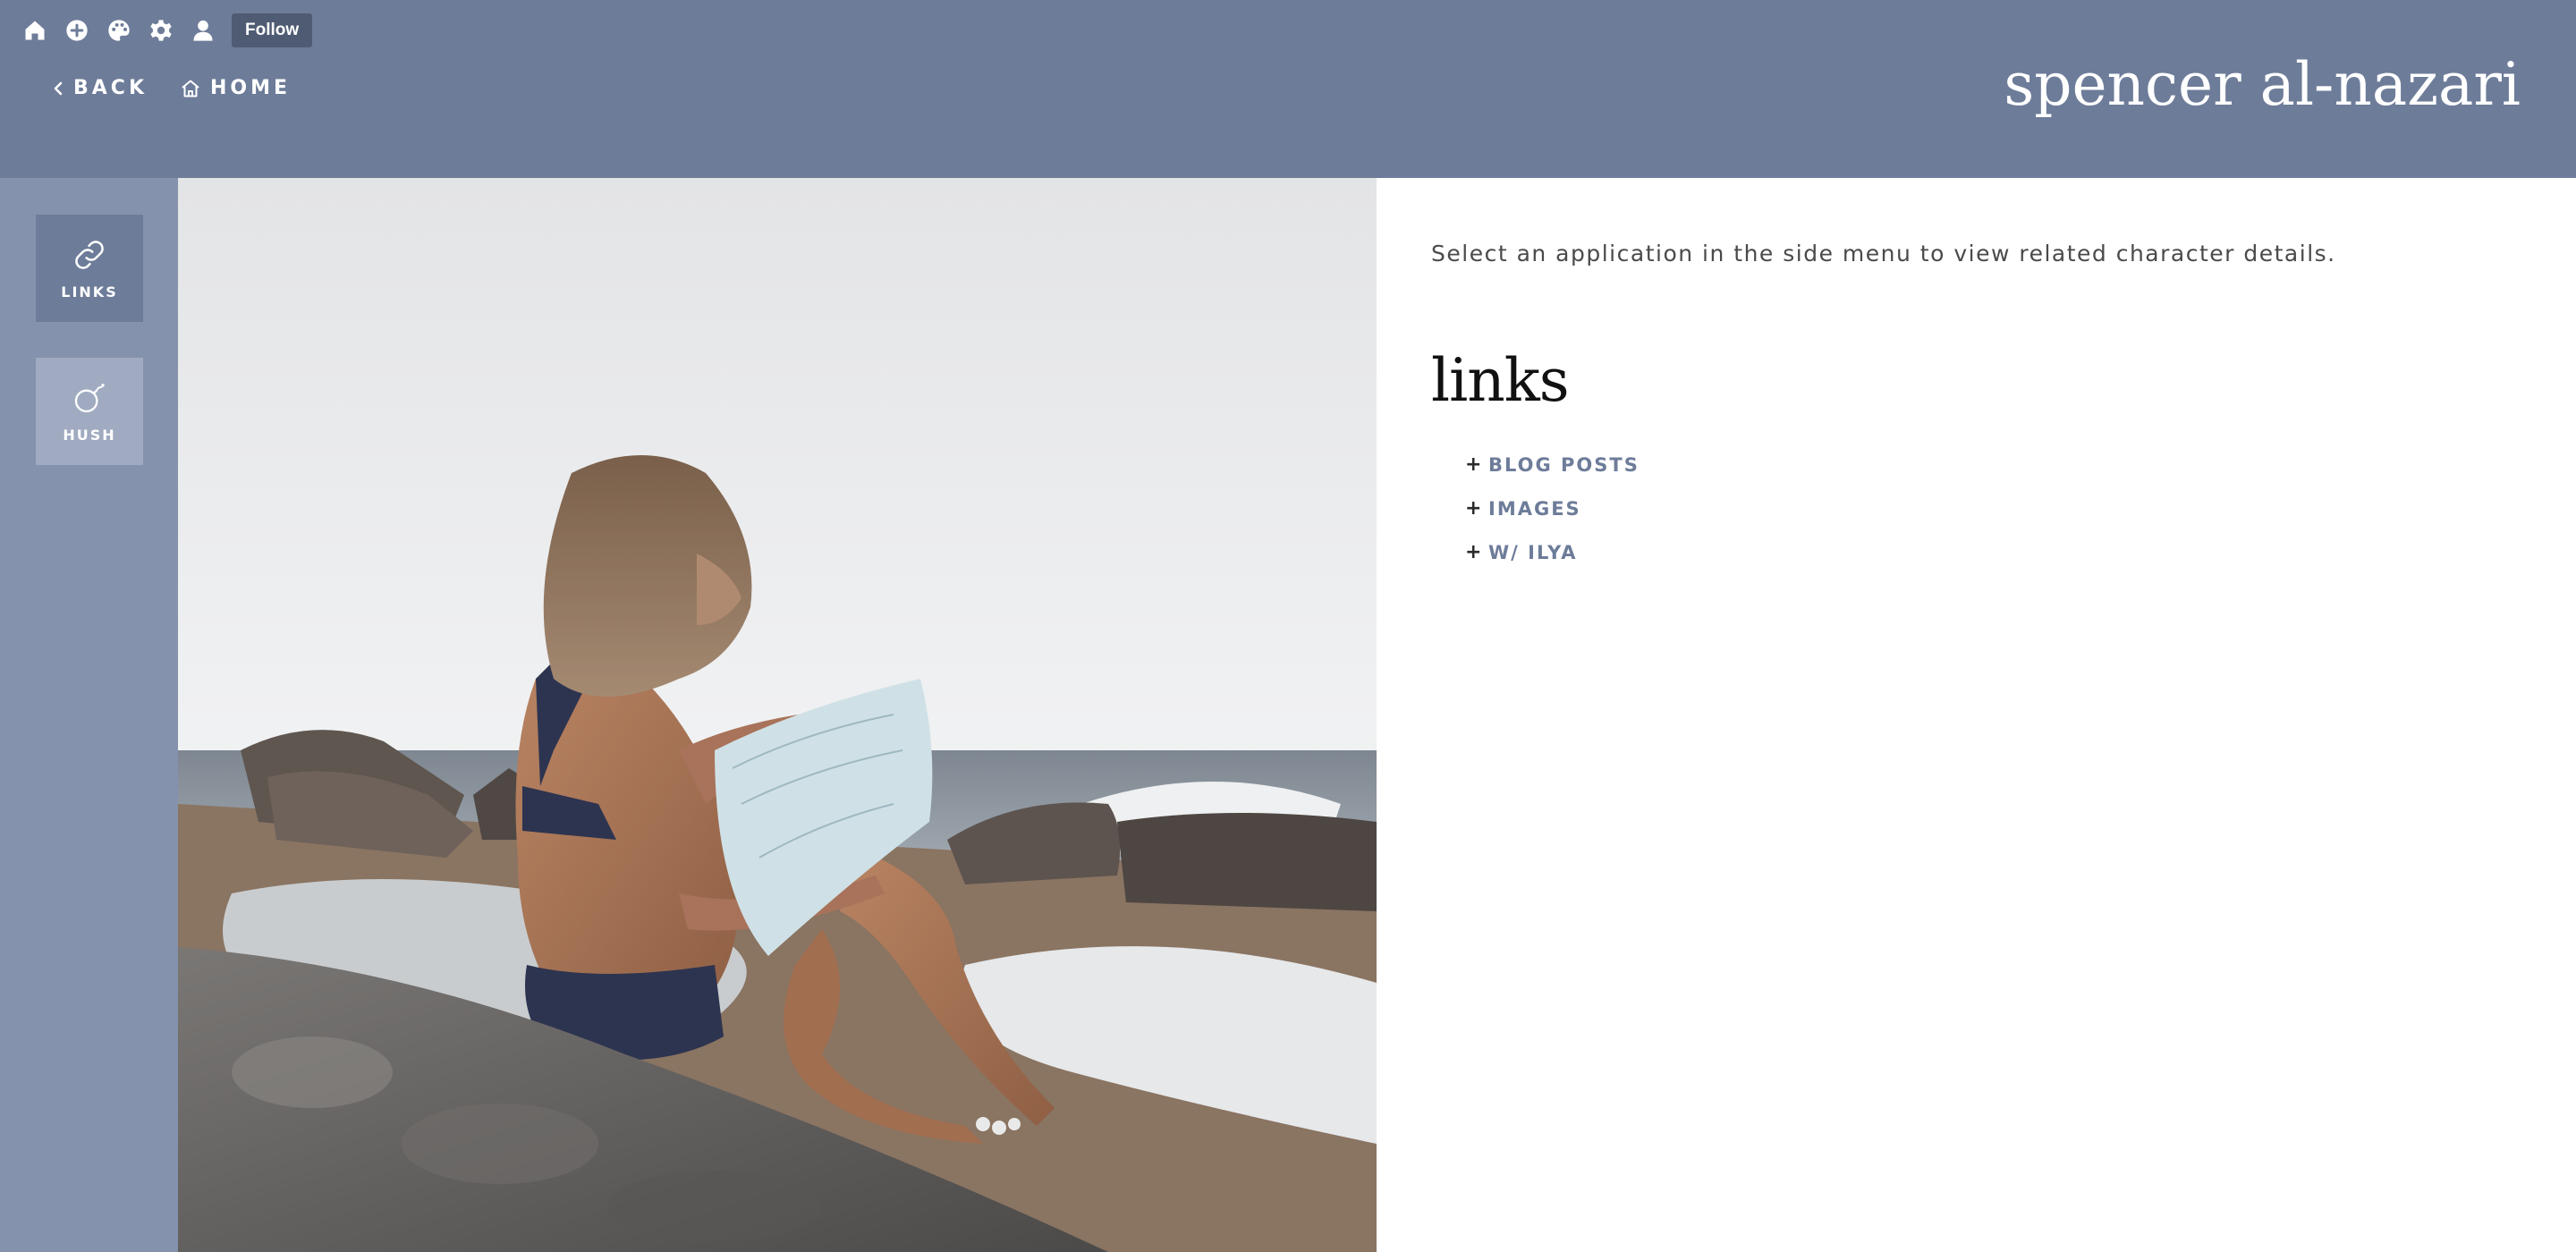 This screenshot has width=2576, height=1252. I want to click on sidebar: LINKS HUSH, so click(89, 715).